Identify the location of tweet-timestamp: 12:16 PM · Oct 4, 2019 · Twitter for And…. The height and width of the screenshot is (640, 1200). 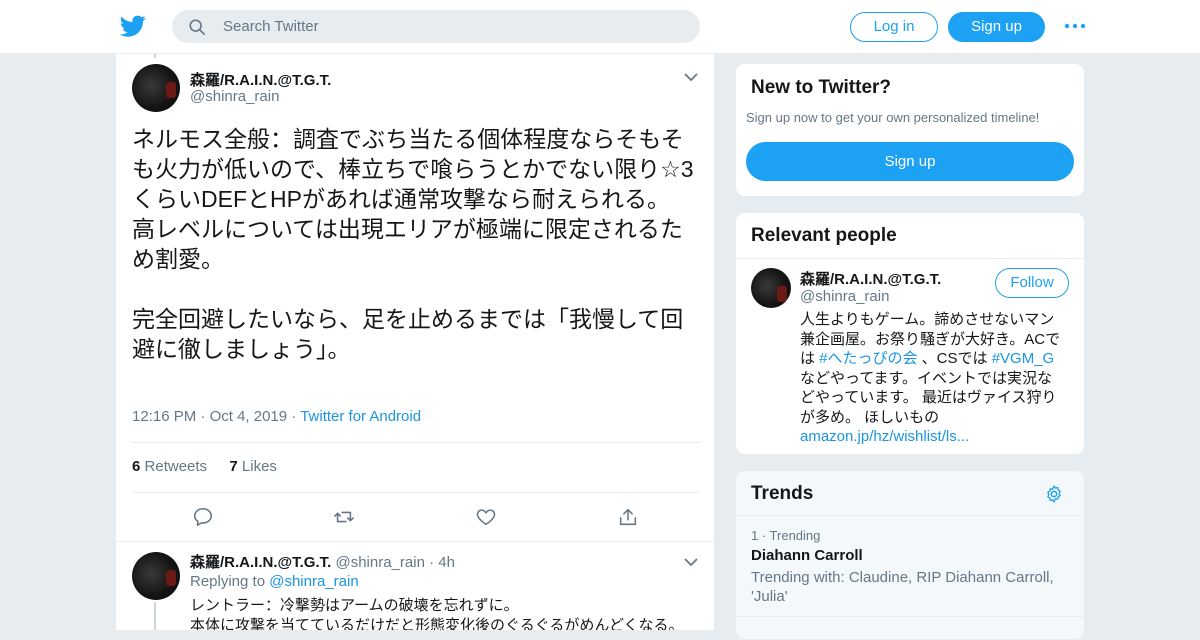
(277, 416).